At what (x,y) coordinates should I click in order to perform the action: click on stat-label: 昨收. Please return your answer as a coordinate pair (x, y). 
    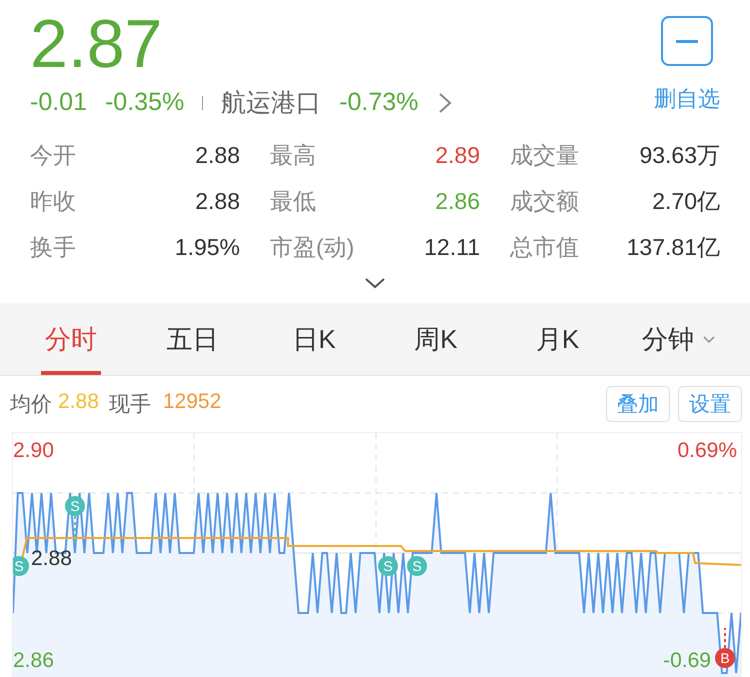
    Looking at the image, I should click on (53, 201).